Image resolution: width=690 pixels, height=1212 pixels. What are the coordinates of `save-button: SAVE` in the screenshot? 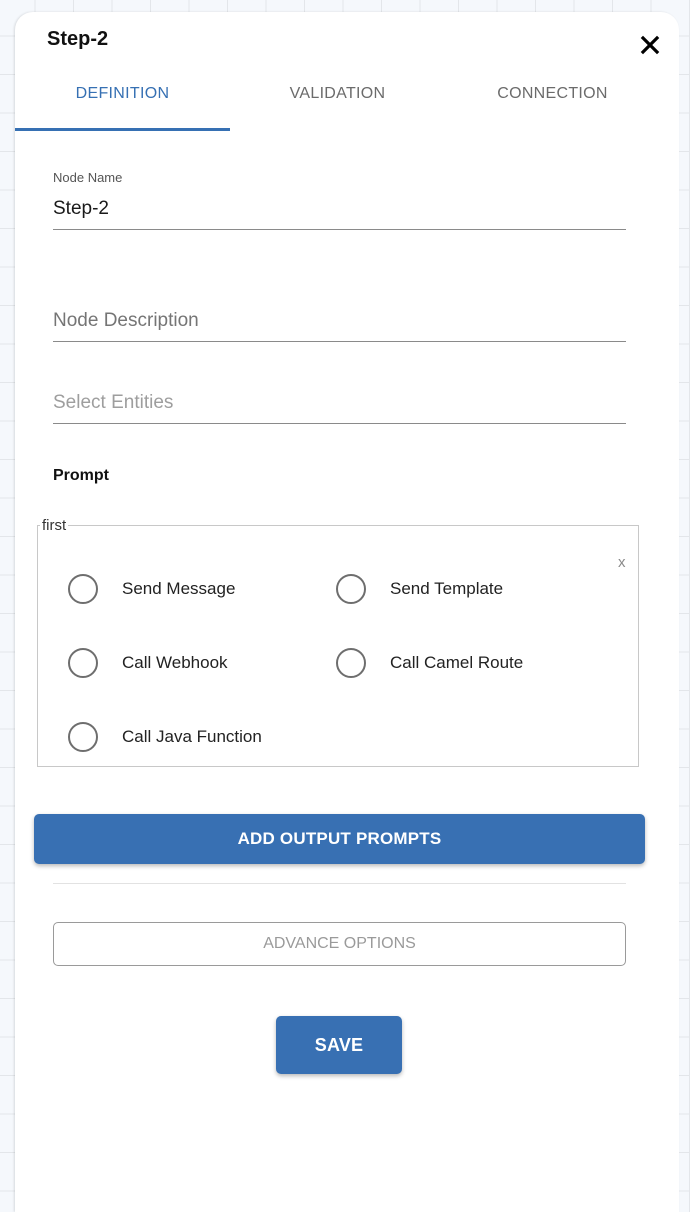 It's located at (339, 1045).